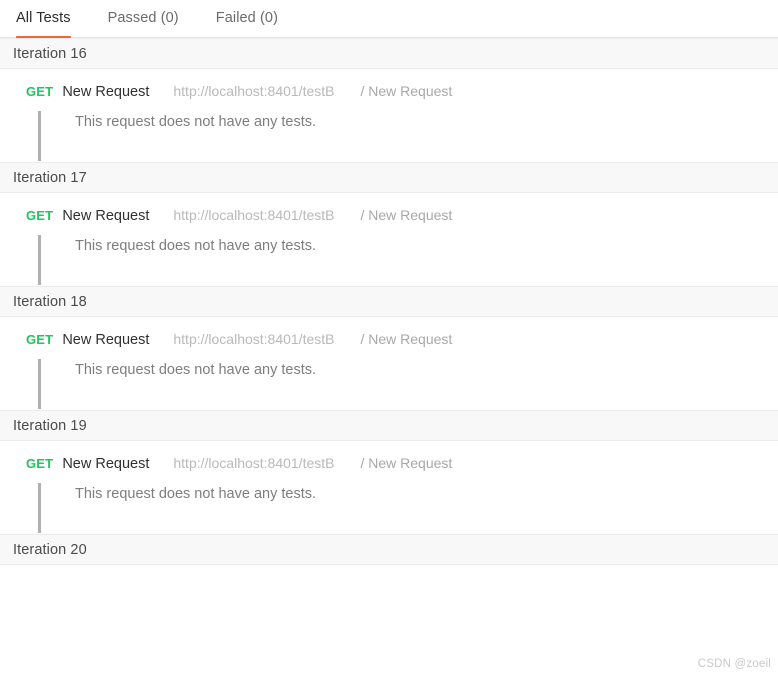  Describe the element at coordinates (50, 177) in the screenshot. I see `iteration-title: Iteration 17` at that location.